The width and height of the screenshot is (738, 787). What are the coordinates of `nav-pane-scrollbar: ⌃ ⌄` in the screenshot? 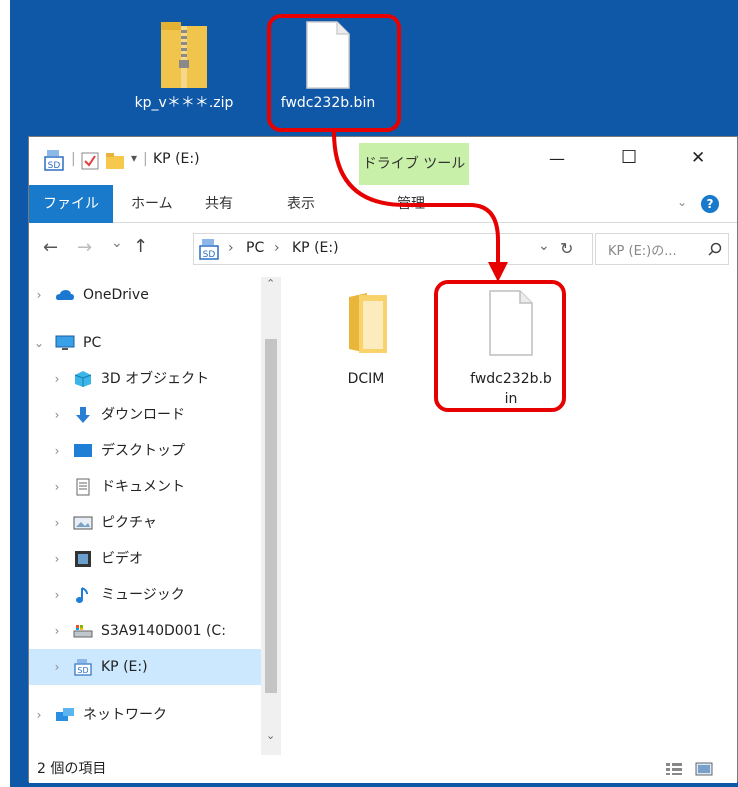 It's located at (271, 516).